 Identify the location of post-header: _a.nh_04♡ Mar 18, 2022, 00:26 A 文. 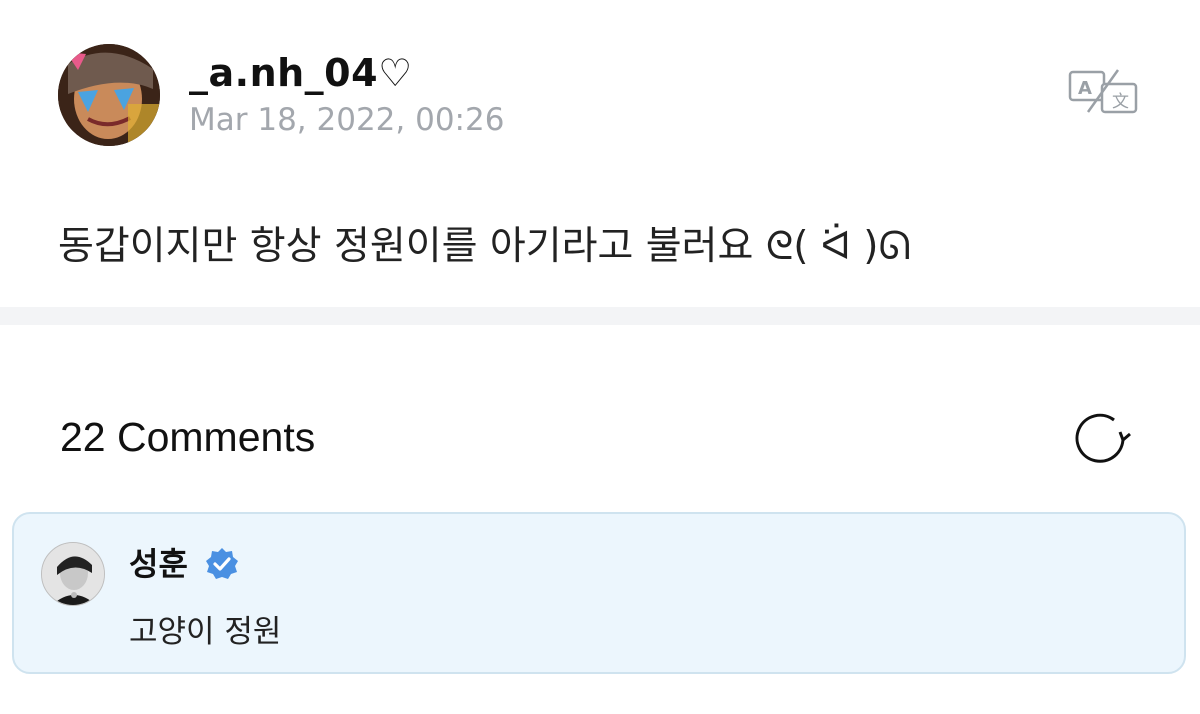
(608, 96).